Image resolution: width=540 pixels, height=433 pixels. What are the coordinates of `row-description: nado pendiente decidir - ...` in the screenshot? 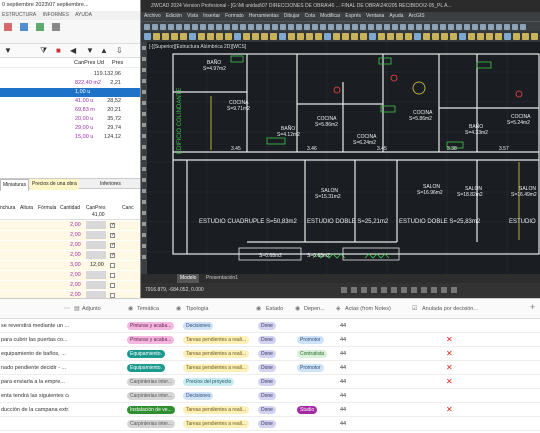 It's located at (35, 368).